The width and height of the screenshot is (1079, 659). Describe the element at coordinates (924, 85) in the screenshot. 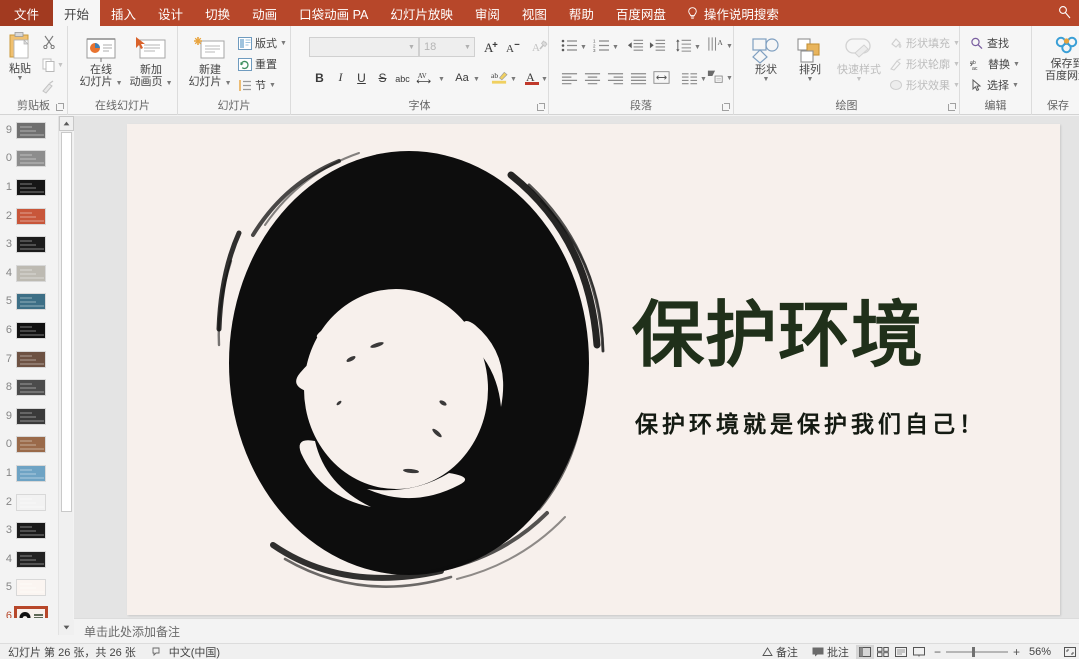

I see `shape-effects-button: 形状效果 ▼` at that location.